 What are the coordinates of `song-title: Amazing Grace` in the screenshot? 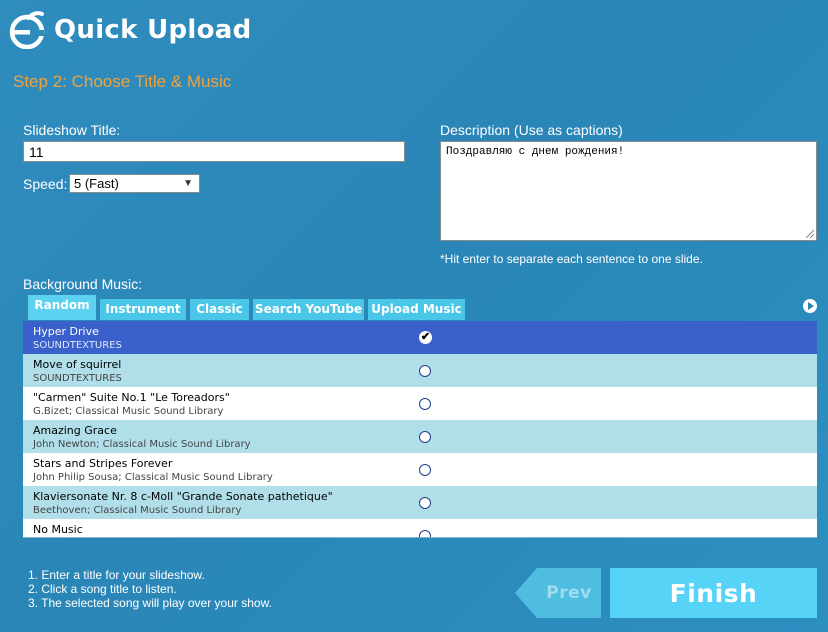 It's located at (75, 430).